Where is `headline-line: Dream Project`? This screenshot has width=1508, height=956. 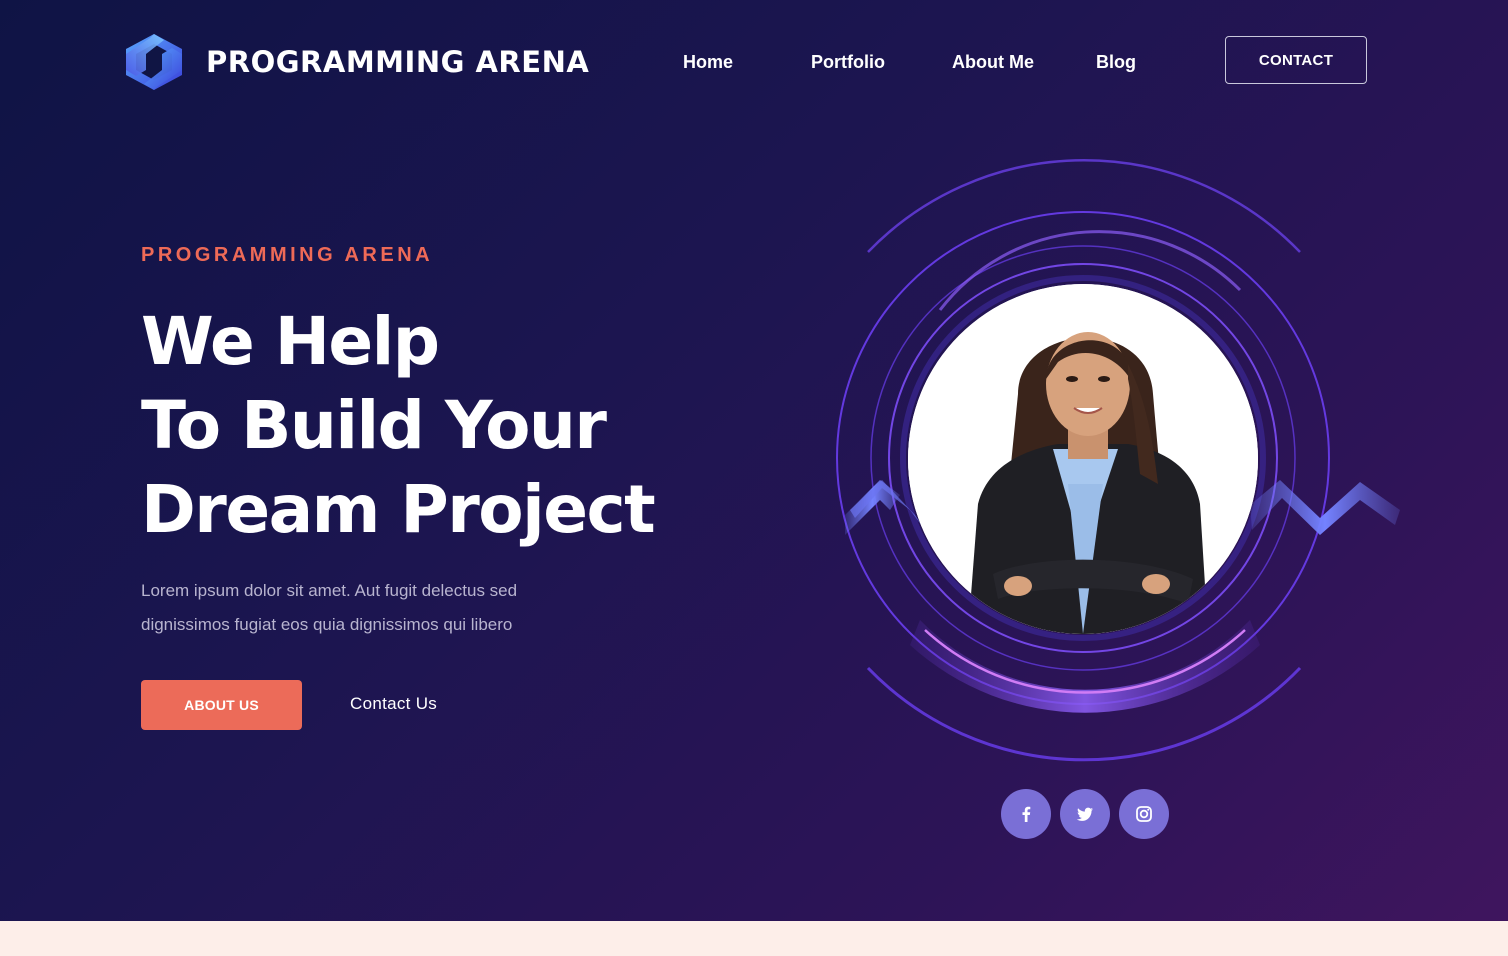
headline-line: Dream Project is located at coordinates (398, 509).